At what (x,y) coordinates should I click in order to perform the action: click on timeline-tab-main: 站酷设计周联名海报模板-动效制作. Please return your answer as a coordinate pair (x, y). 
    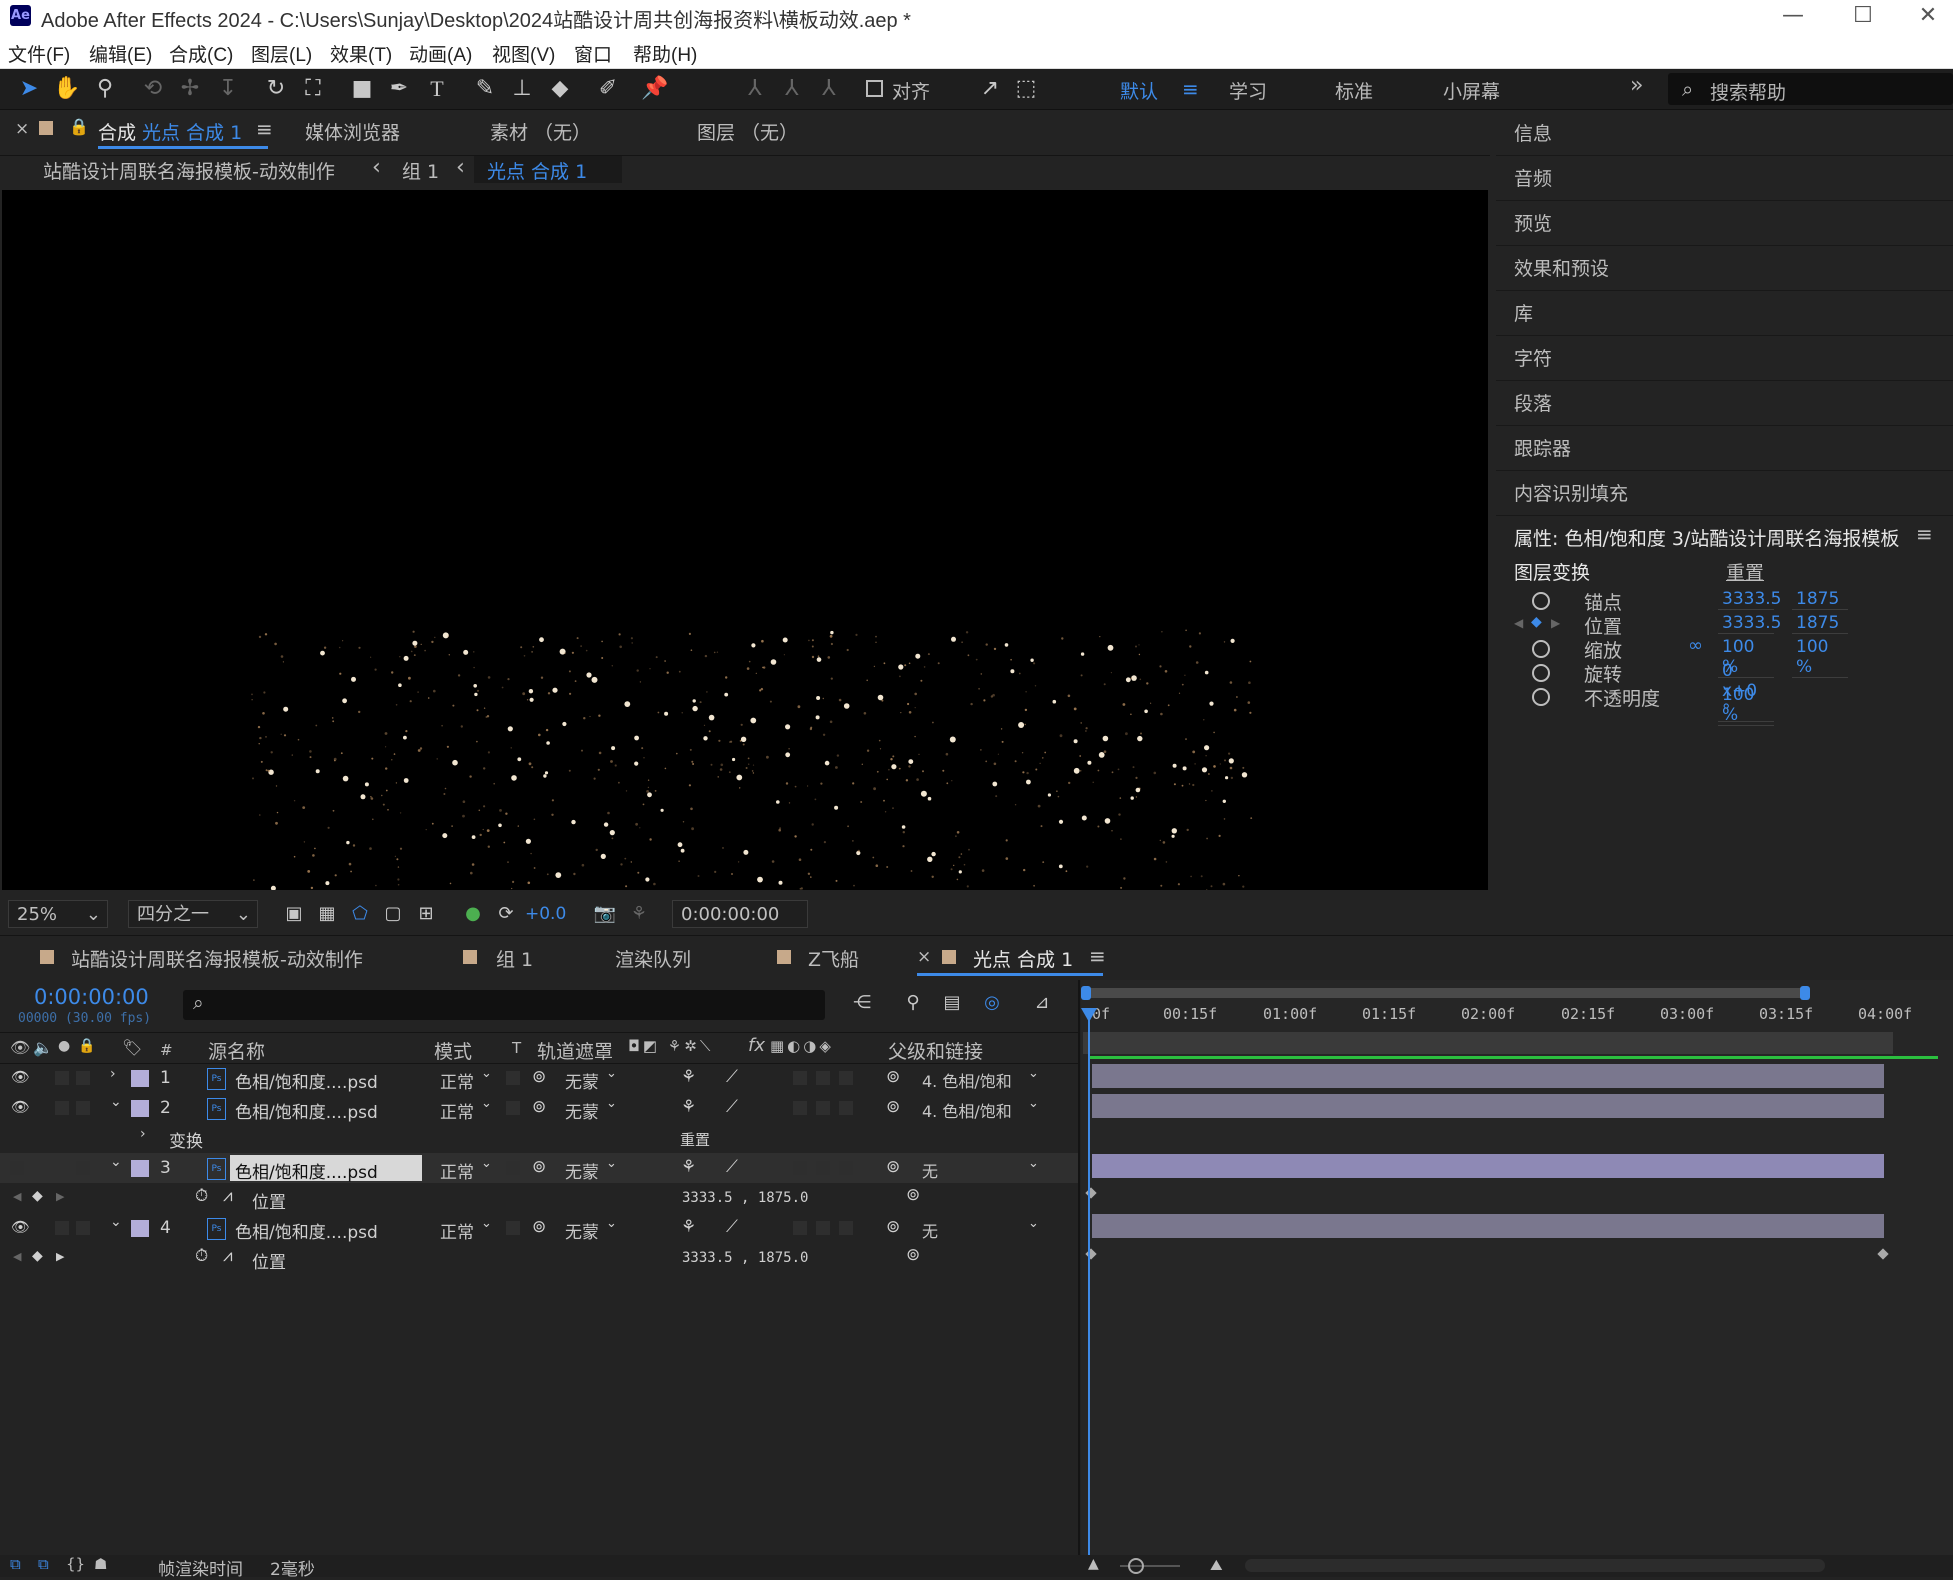
    Looking at the image, I should click on (217, 958).